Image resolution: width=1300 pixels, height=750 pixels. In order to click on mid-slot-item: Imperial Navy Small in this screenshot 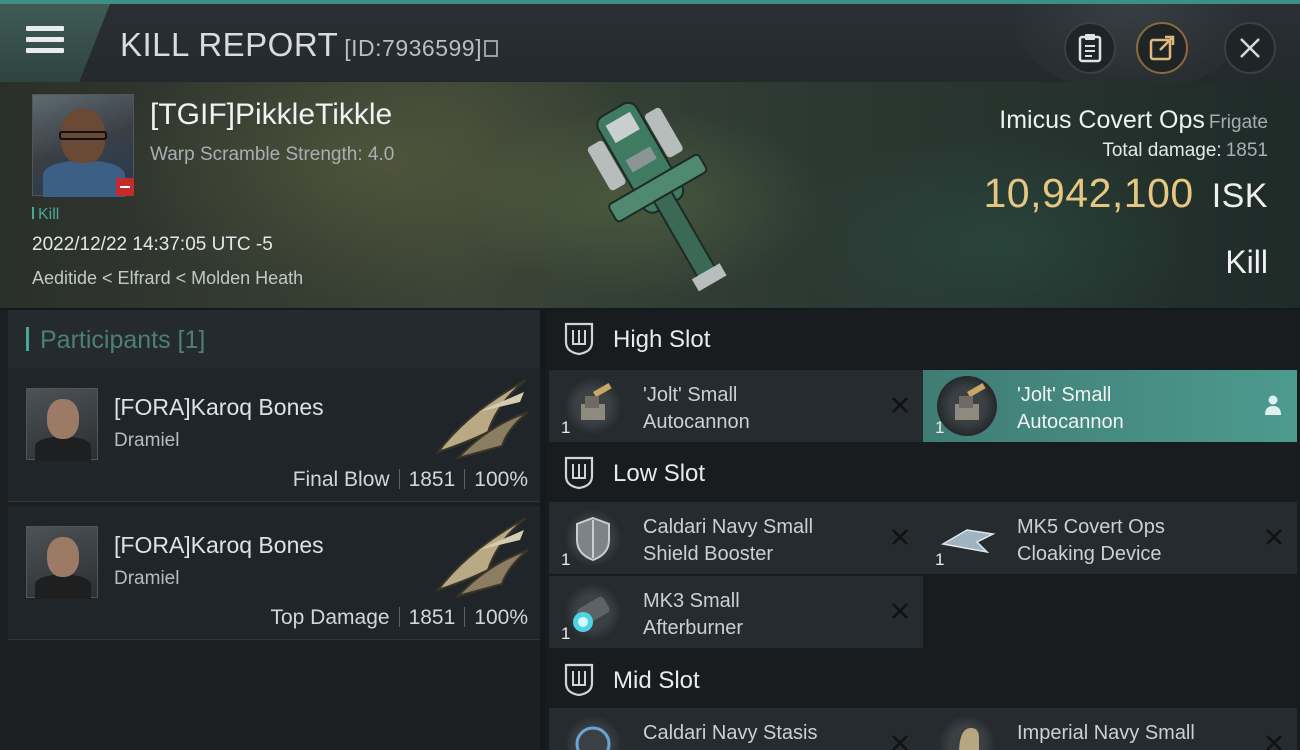, I will do `click(1110, 729)`.